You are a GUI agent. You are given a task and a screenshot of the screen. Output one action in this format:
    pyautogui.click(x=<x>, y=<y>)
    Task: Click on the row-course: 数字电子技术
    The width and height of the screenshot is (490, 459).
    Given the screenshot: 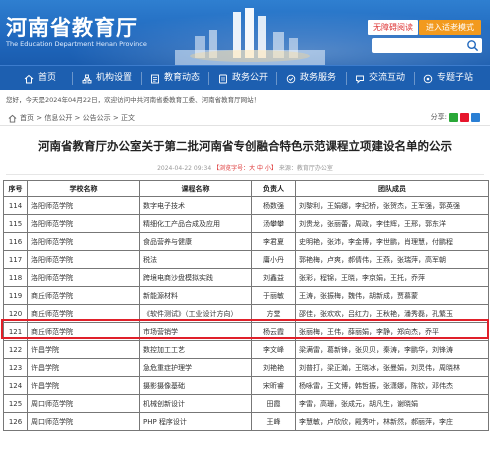 What is the action you would take?
    pyautogui.click(x=195, y=205)
    